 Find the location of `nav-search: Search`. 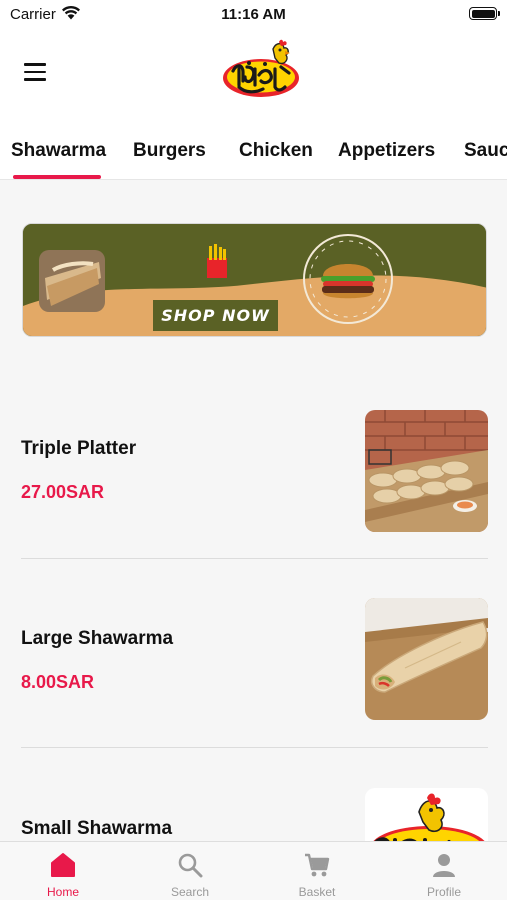

nav-search: Search is located at coordinates (190, 871).